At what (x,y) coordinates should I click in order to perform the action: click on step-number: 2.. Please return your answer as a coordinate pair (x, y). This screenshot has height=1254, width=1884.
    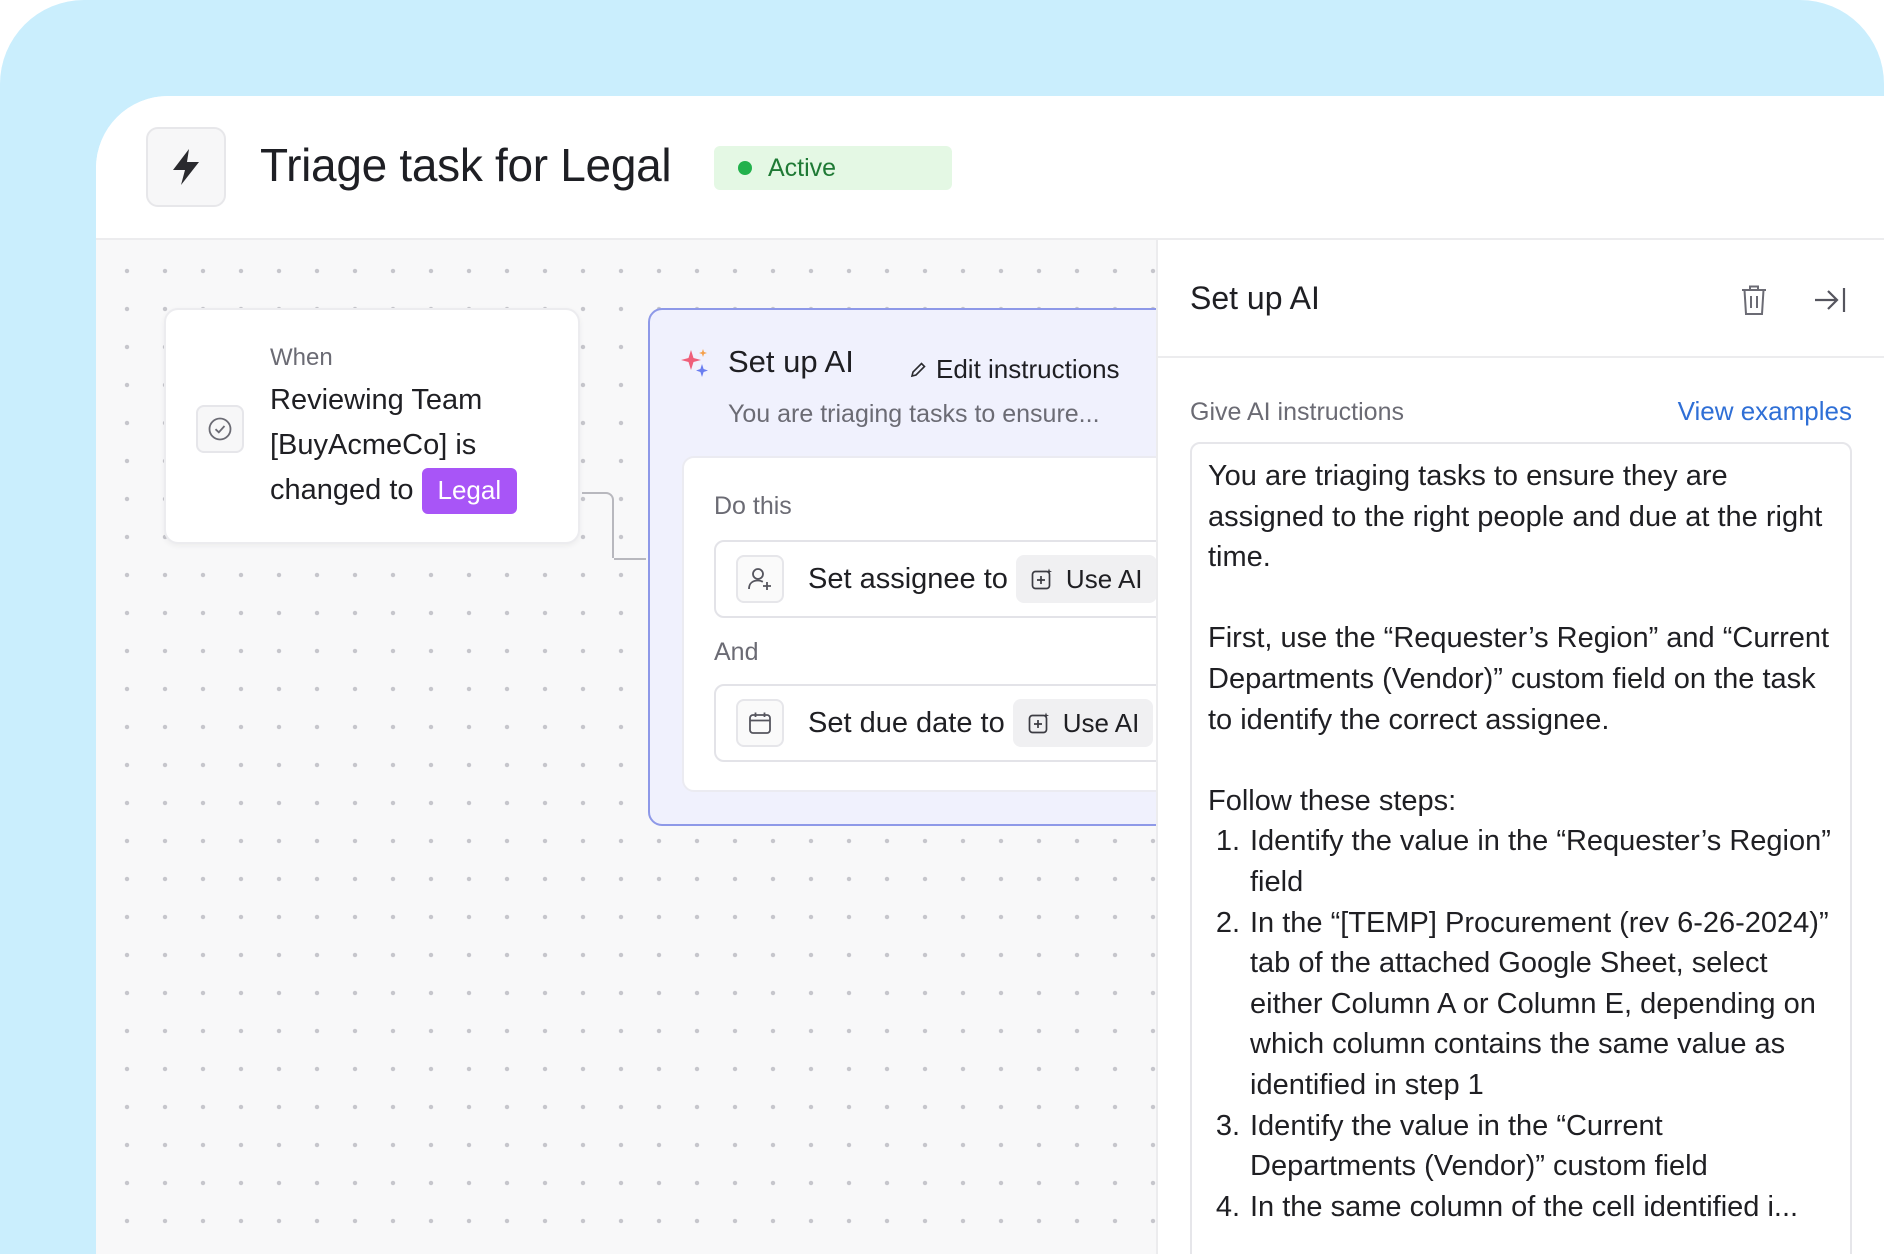
    Looking at the image, I should click on (1227, 922).